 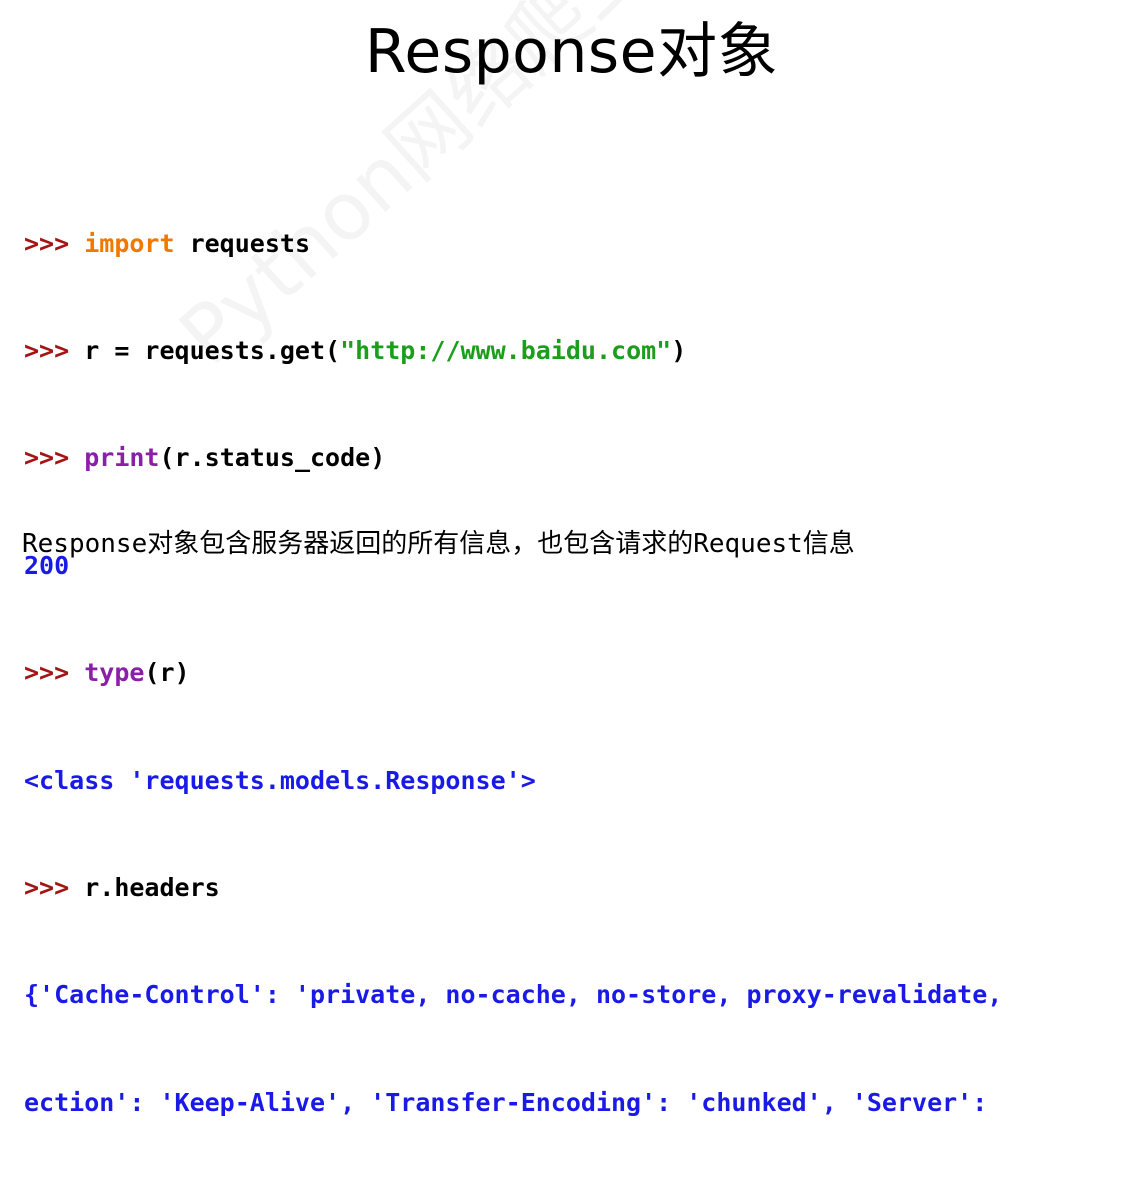 What do you see at coordinates (272, 458) in the screenshot?
I see `code-text: (r.status_code)` at bounding box center [272, 458].